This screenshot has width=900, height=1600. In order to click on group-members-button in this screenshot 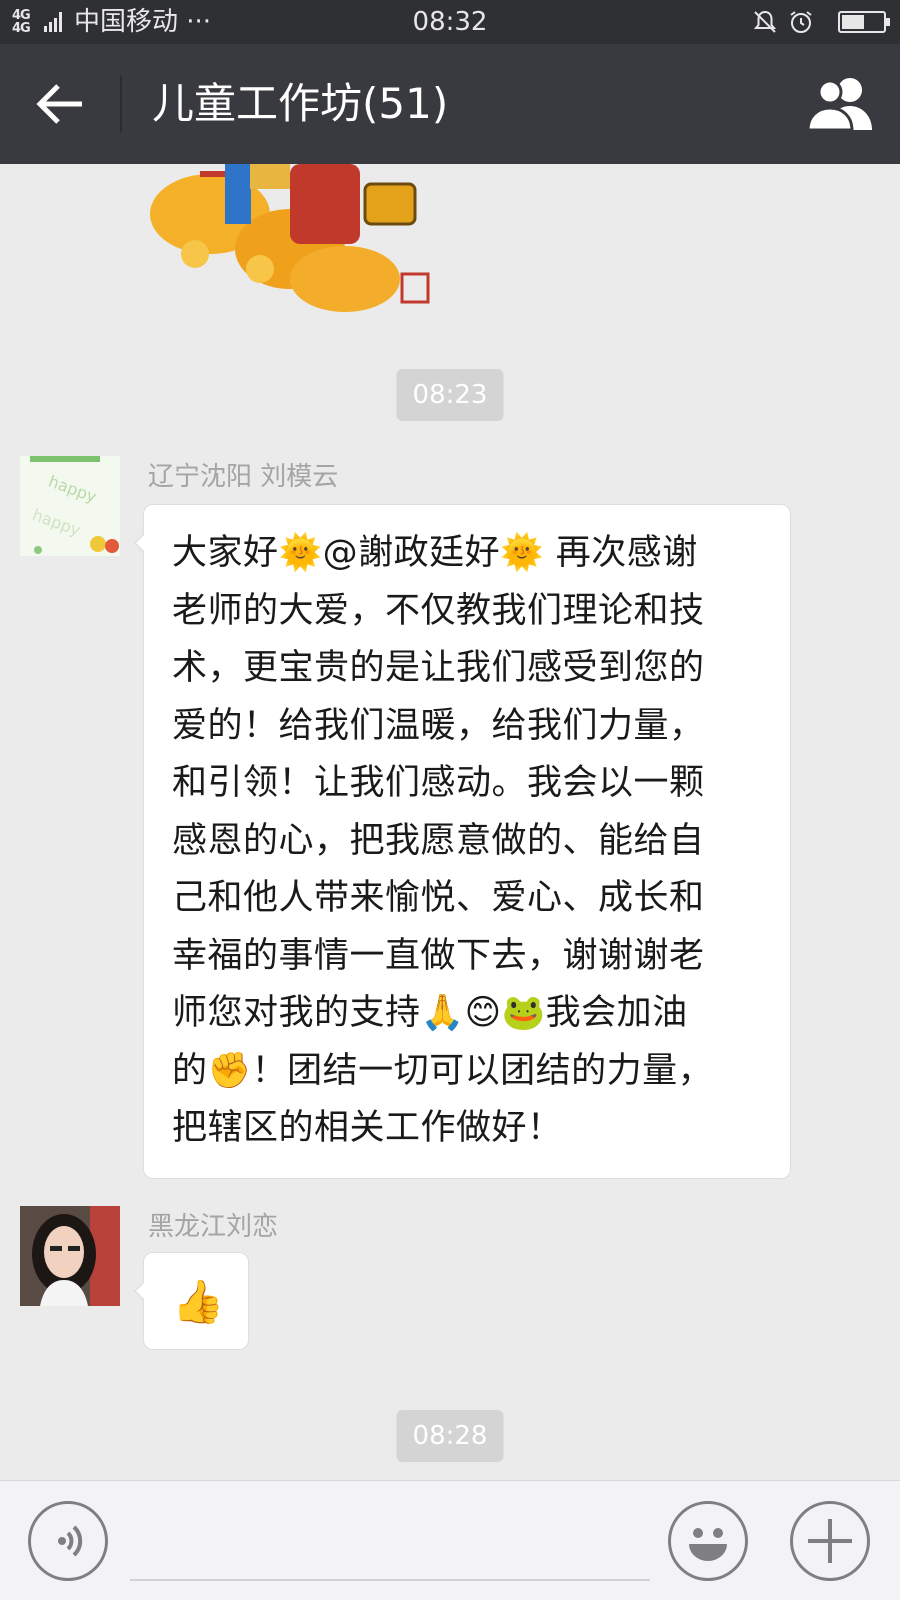, I will do `click(840, 104)`.